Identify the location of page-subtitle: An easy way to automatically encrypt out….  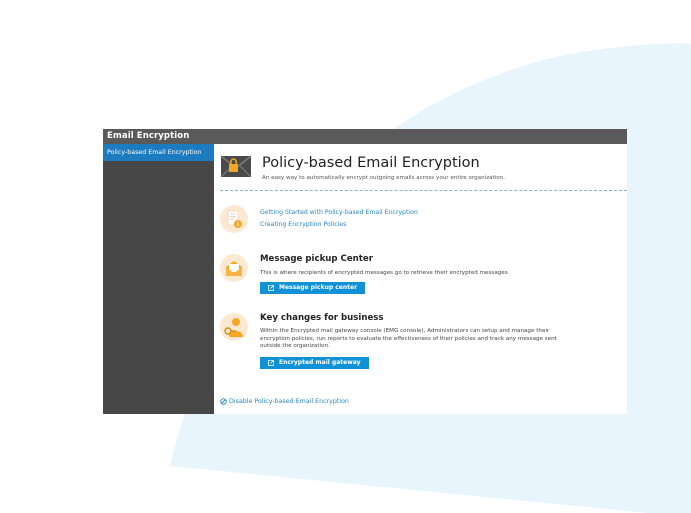
(384, 178).